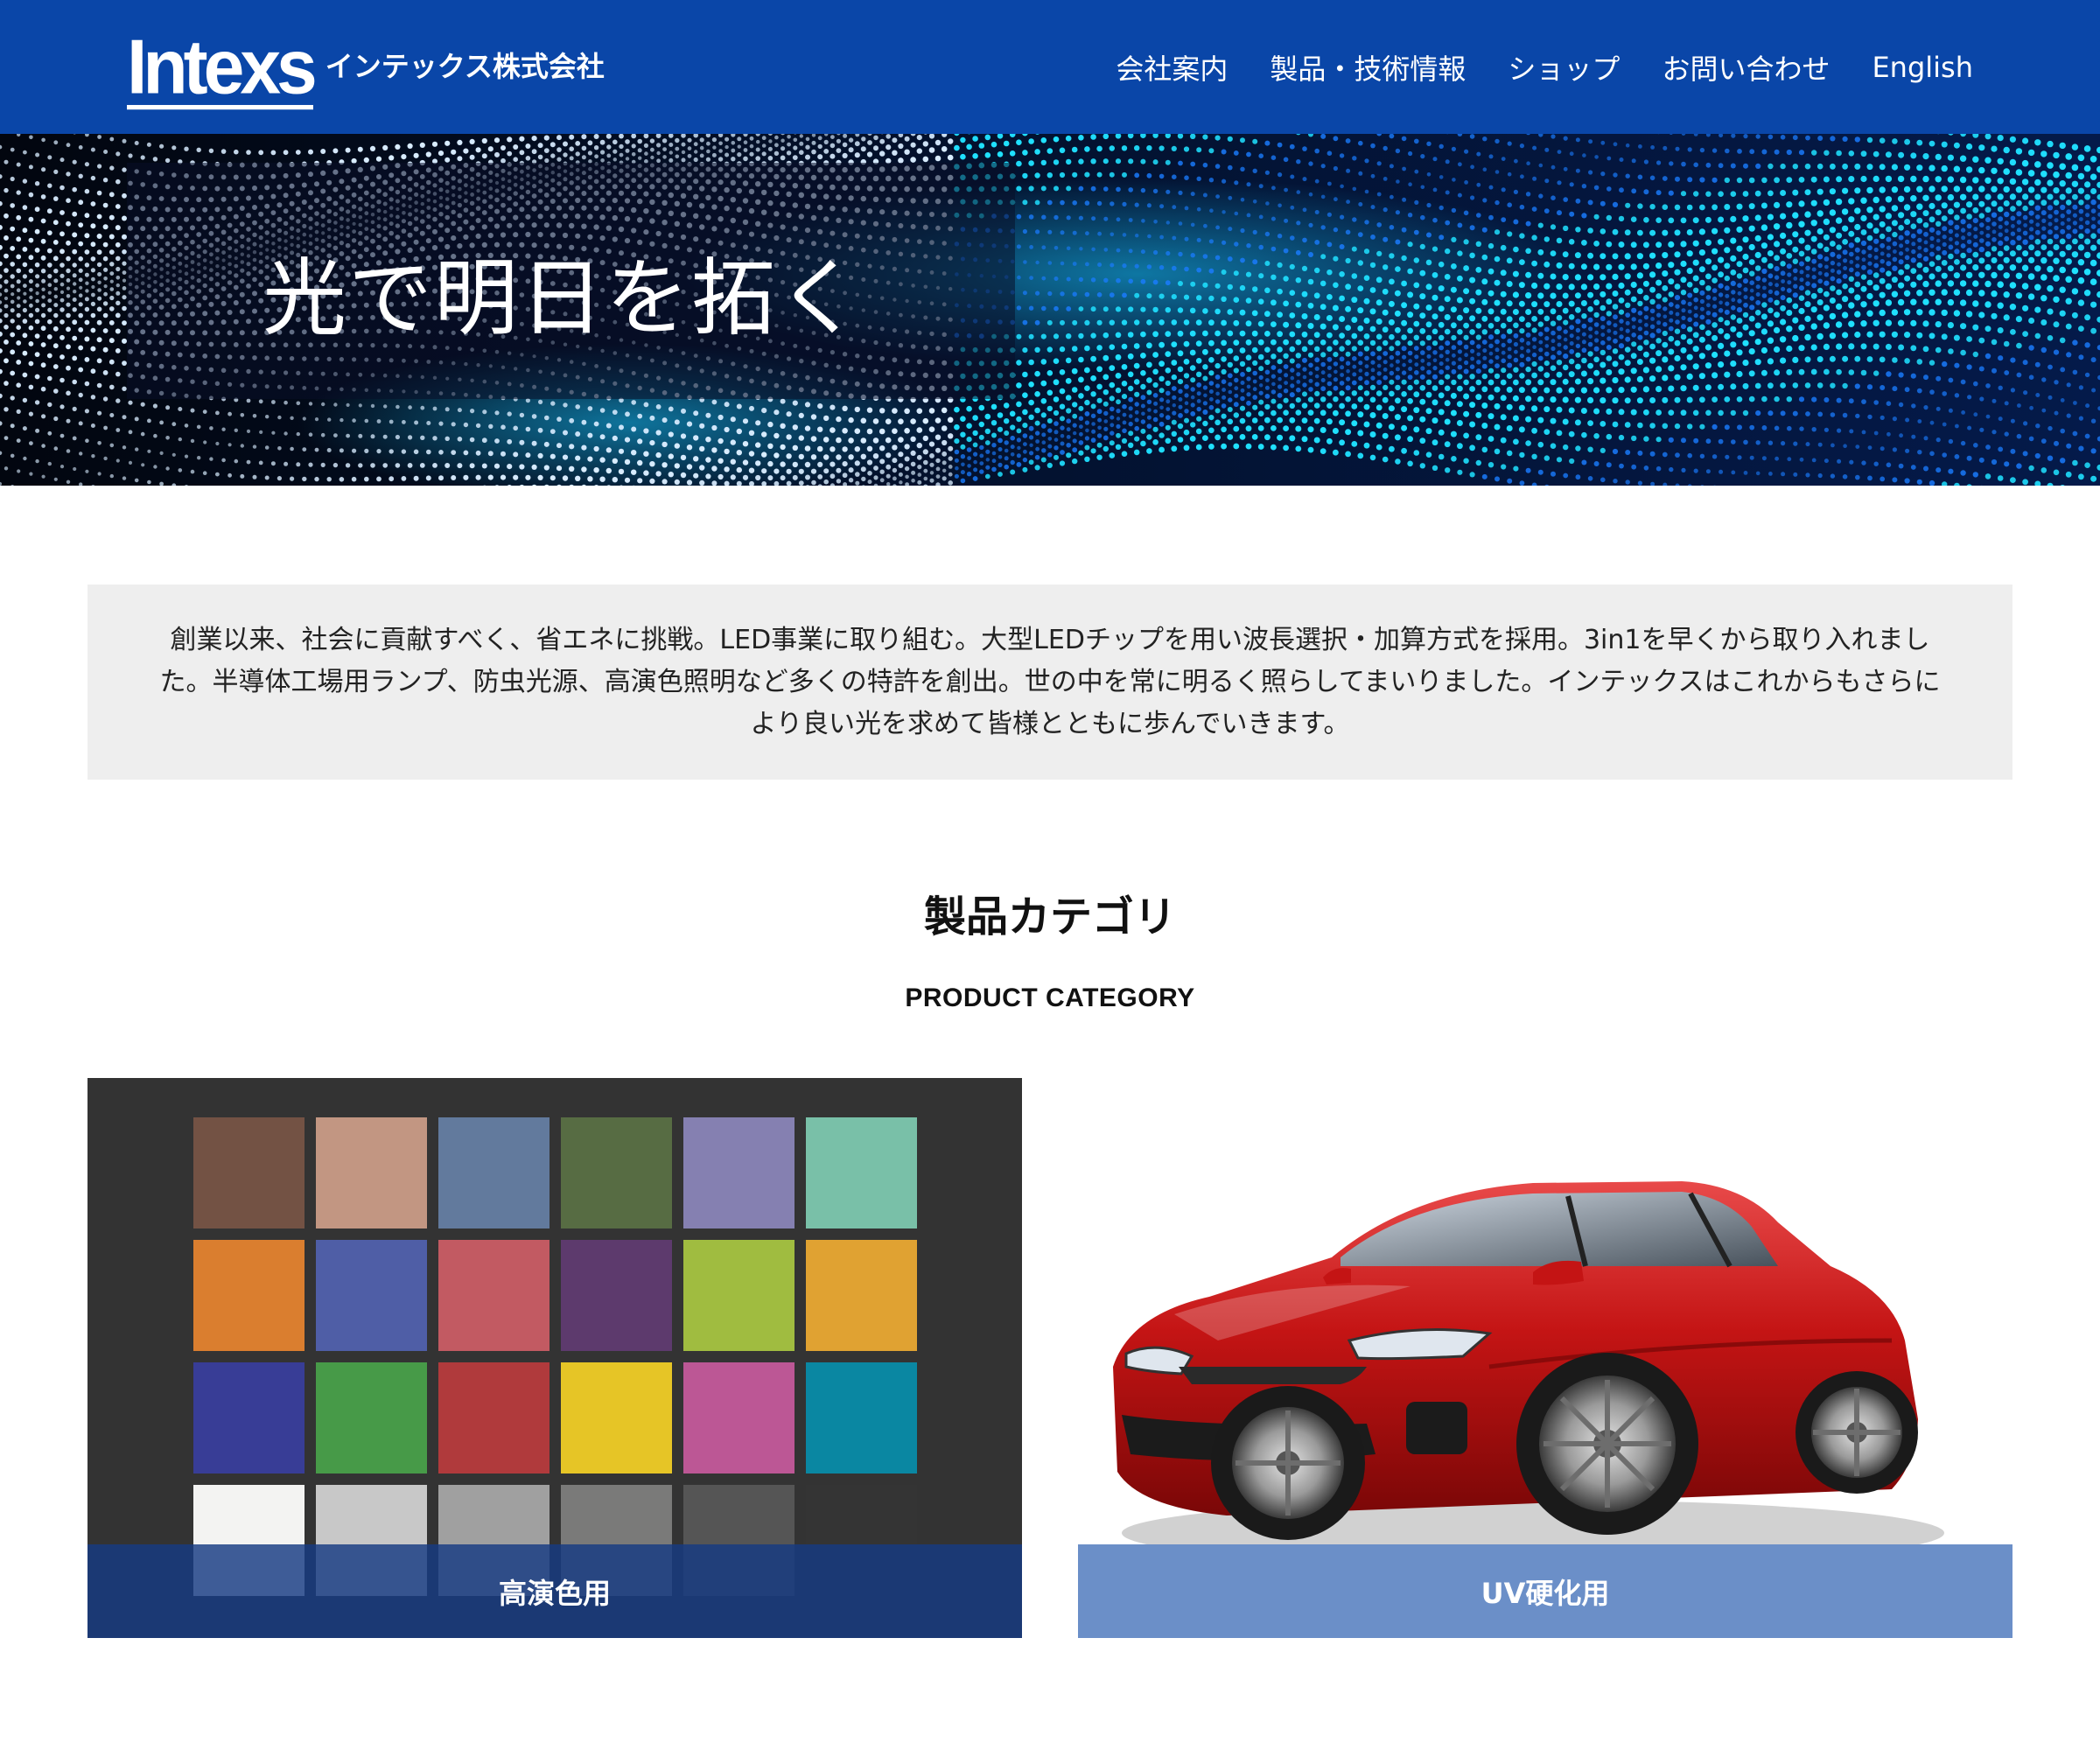 This screenshot has width=2100, height=1750. I want to click on category-label: UV硬化用, so click(1545, 1591).